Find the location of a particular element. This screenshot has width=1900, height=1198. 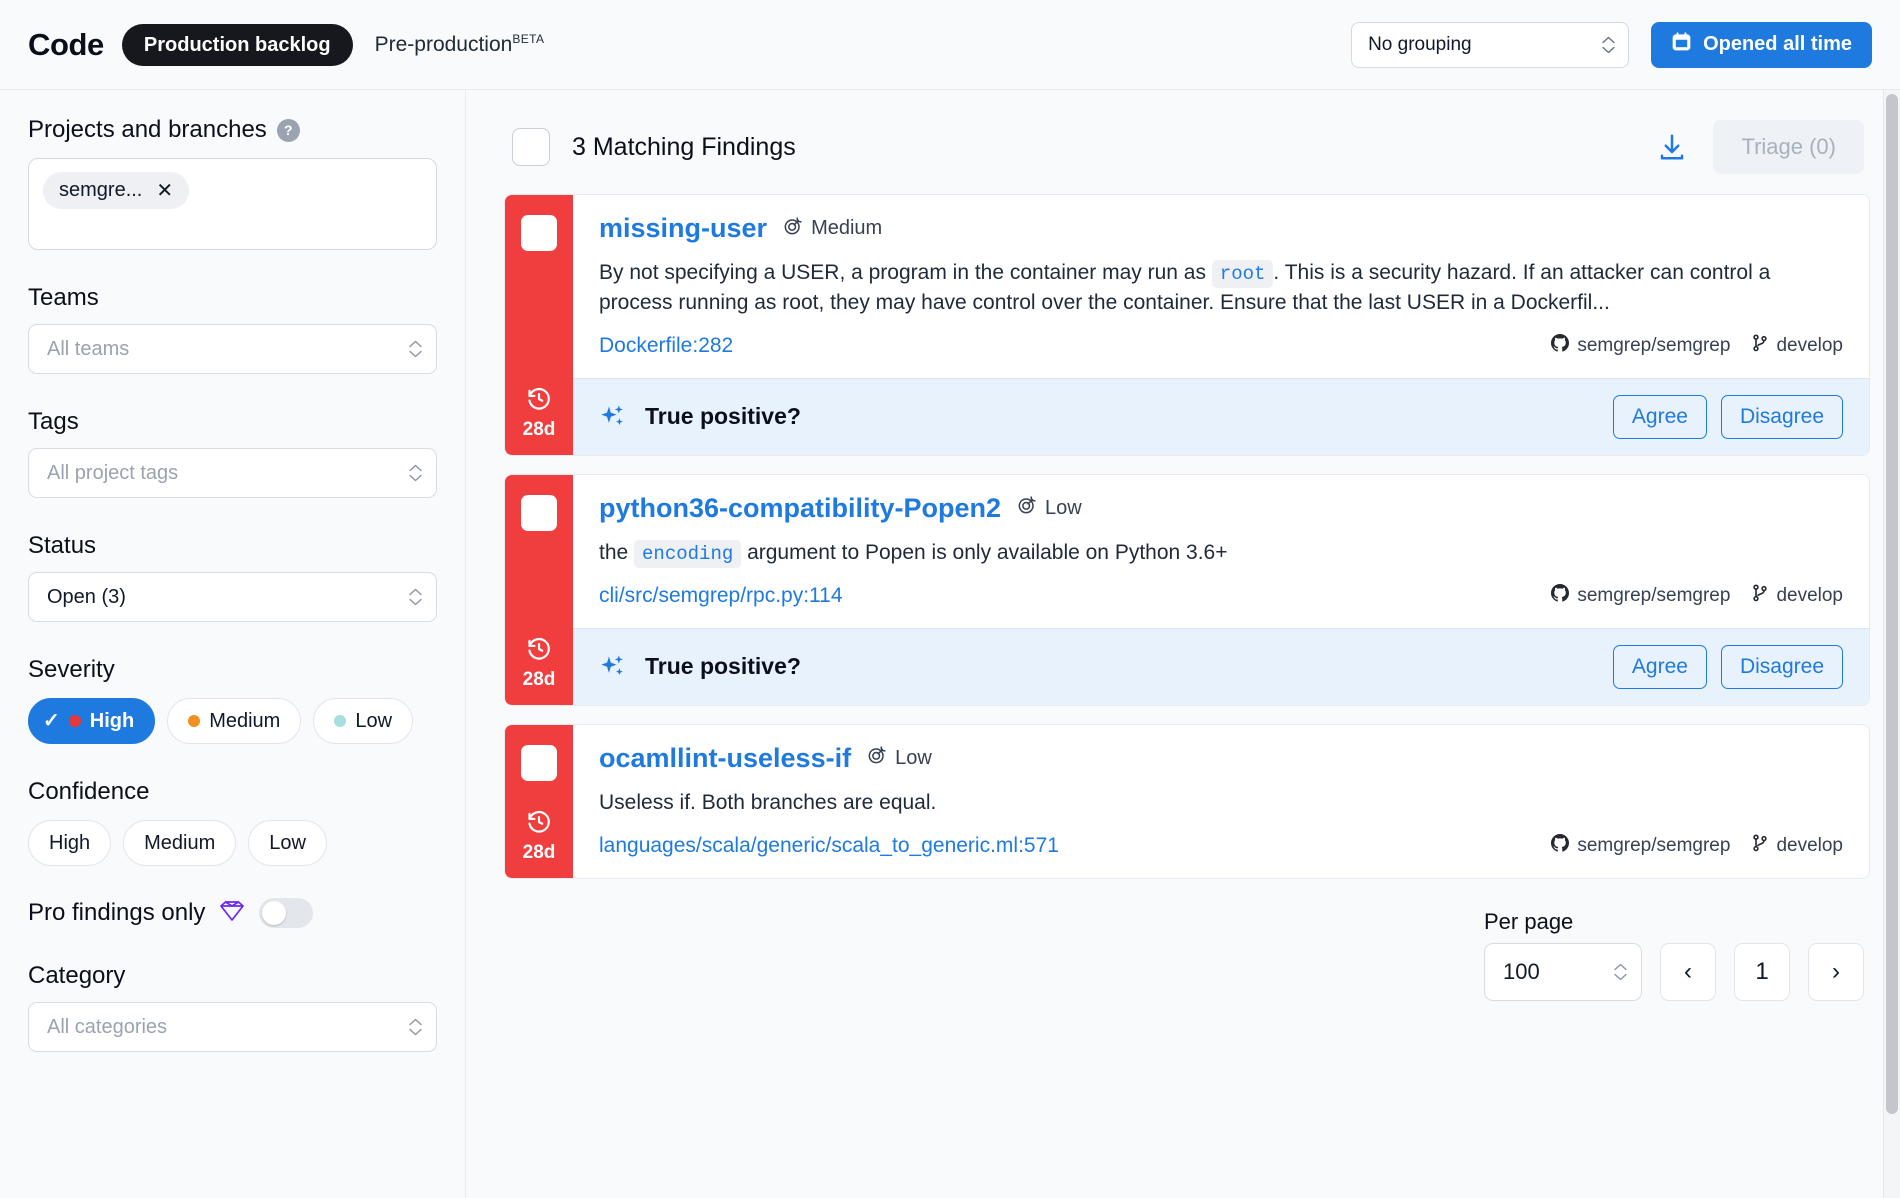

category-select: All categories is located at coordinates (232, 1027).